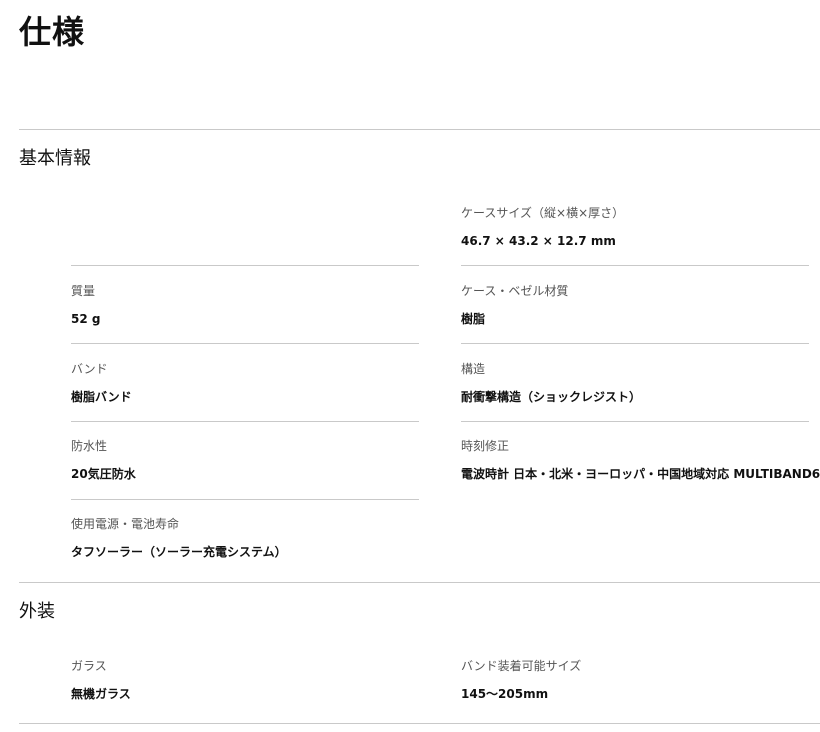 The height and width of the screenshot is (732, 820). I want to click on spec-value-power-source: タフソーラー（ソーラー充電システム）, so click(179, 552).